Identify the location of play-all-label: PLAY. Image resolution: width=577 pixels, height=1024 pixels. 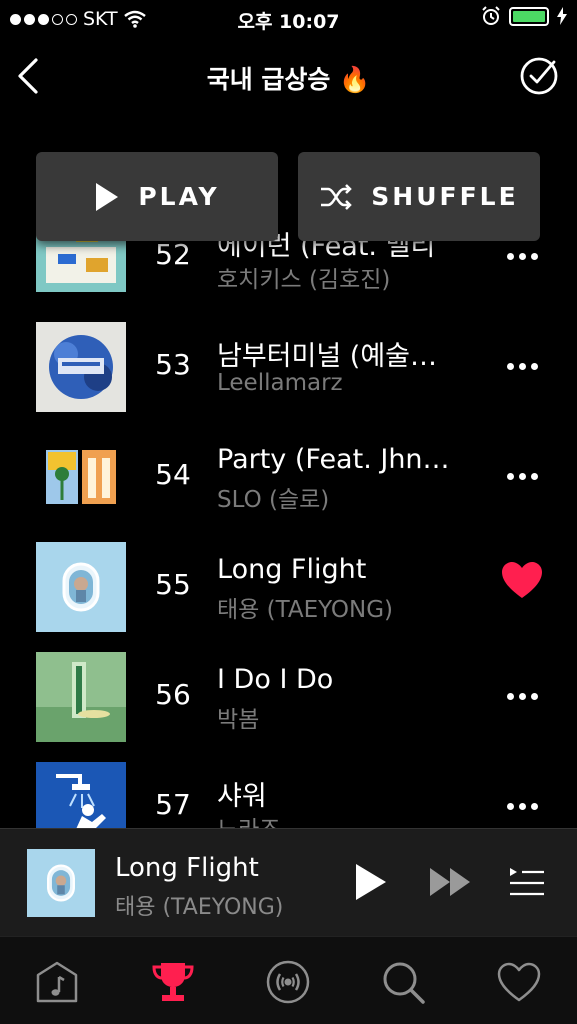
(179, 196).